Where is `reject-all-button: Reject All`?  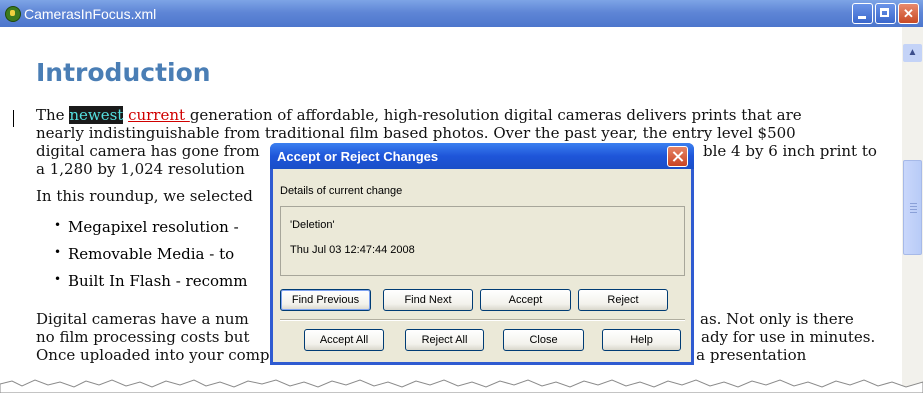
reject-all-button: Reject All is located at coordinates (444, 340).